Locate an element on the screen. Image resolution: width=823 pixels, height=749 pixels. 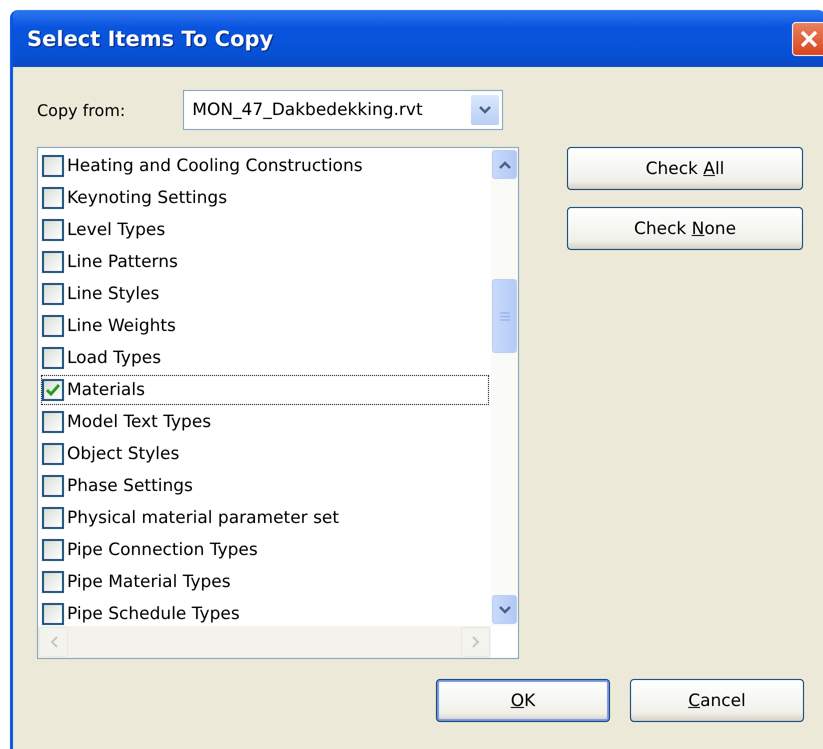
chevron-left-icon is located at coordinates (54, 642).